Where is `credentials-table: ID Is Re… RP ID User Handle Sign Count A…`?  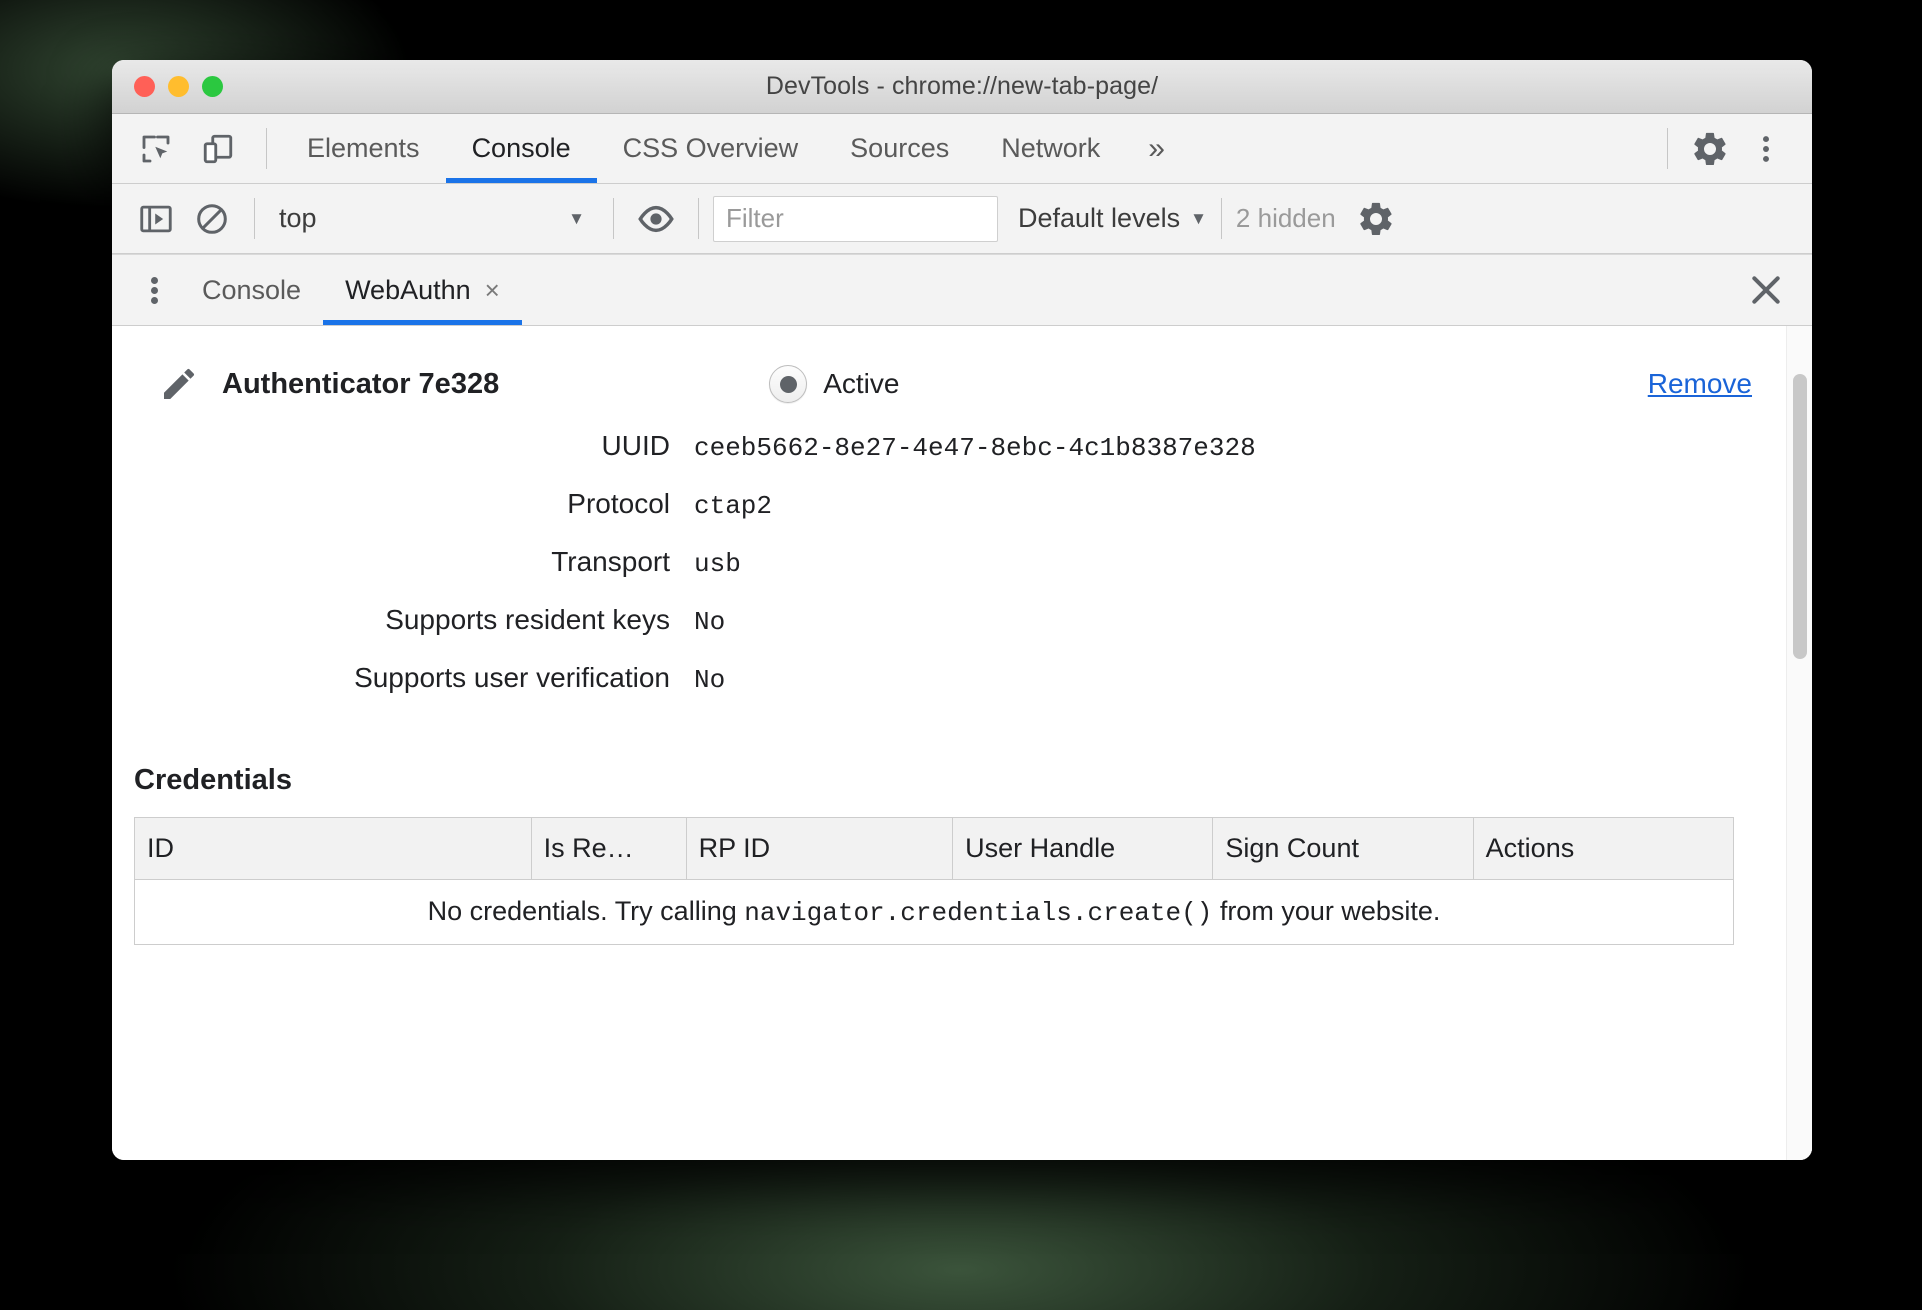
credentials-table: ID Is Re… RP ID User Handle Sign Count A… is located at coordinates (934, 881).